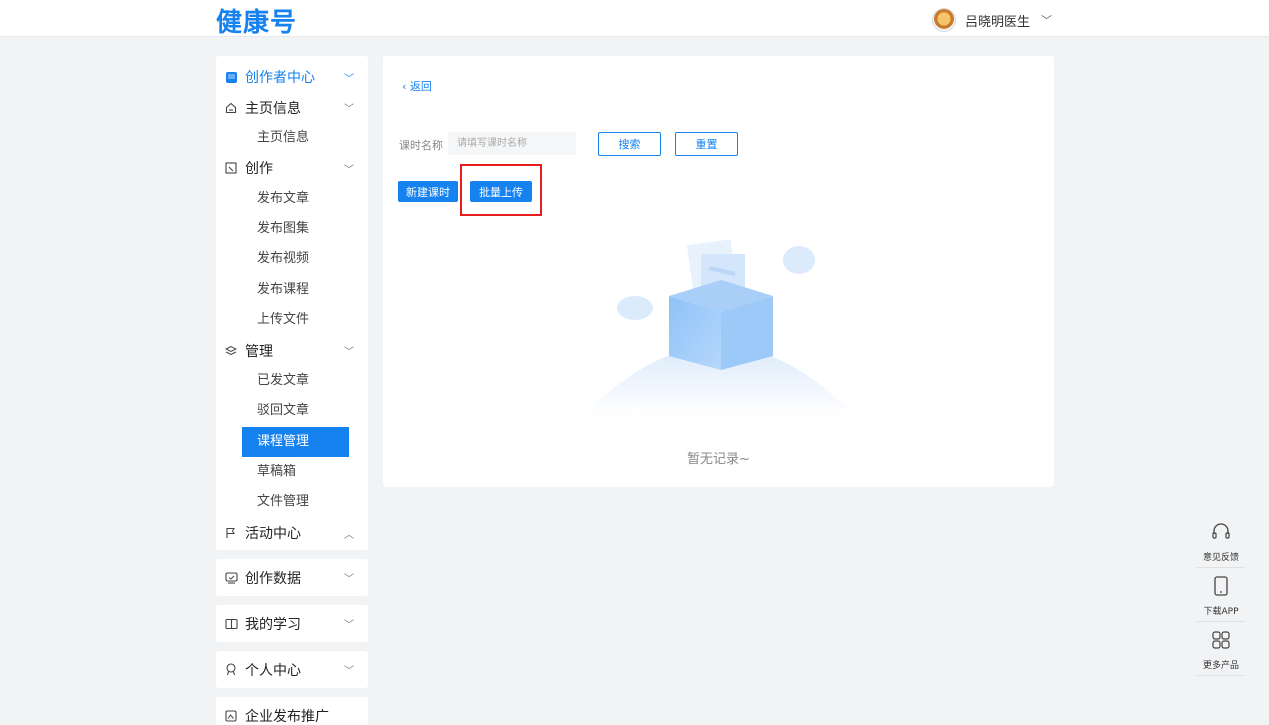 Image resolution: width=1269 pixels, height=725 pixels. Describe the element at coordinates (428, 191) in the screenshot. I see `new-lesson-button: 新建课时` at that location.